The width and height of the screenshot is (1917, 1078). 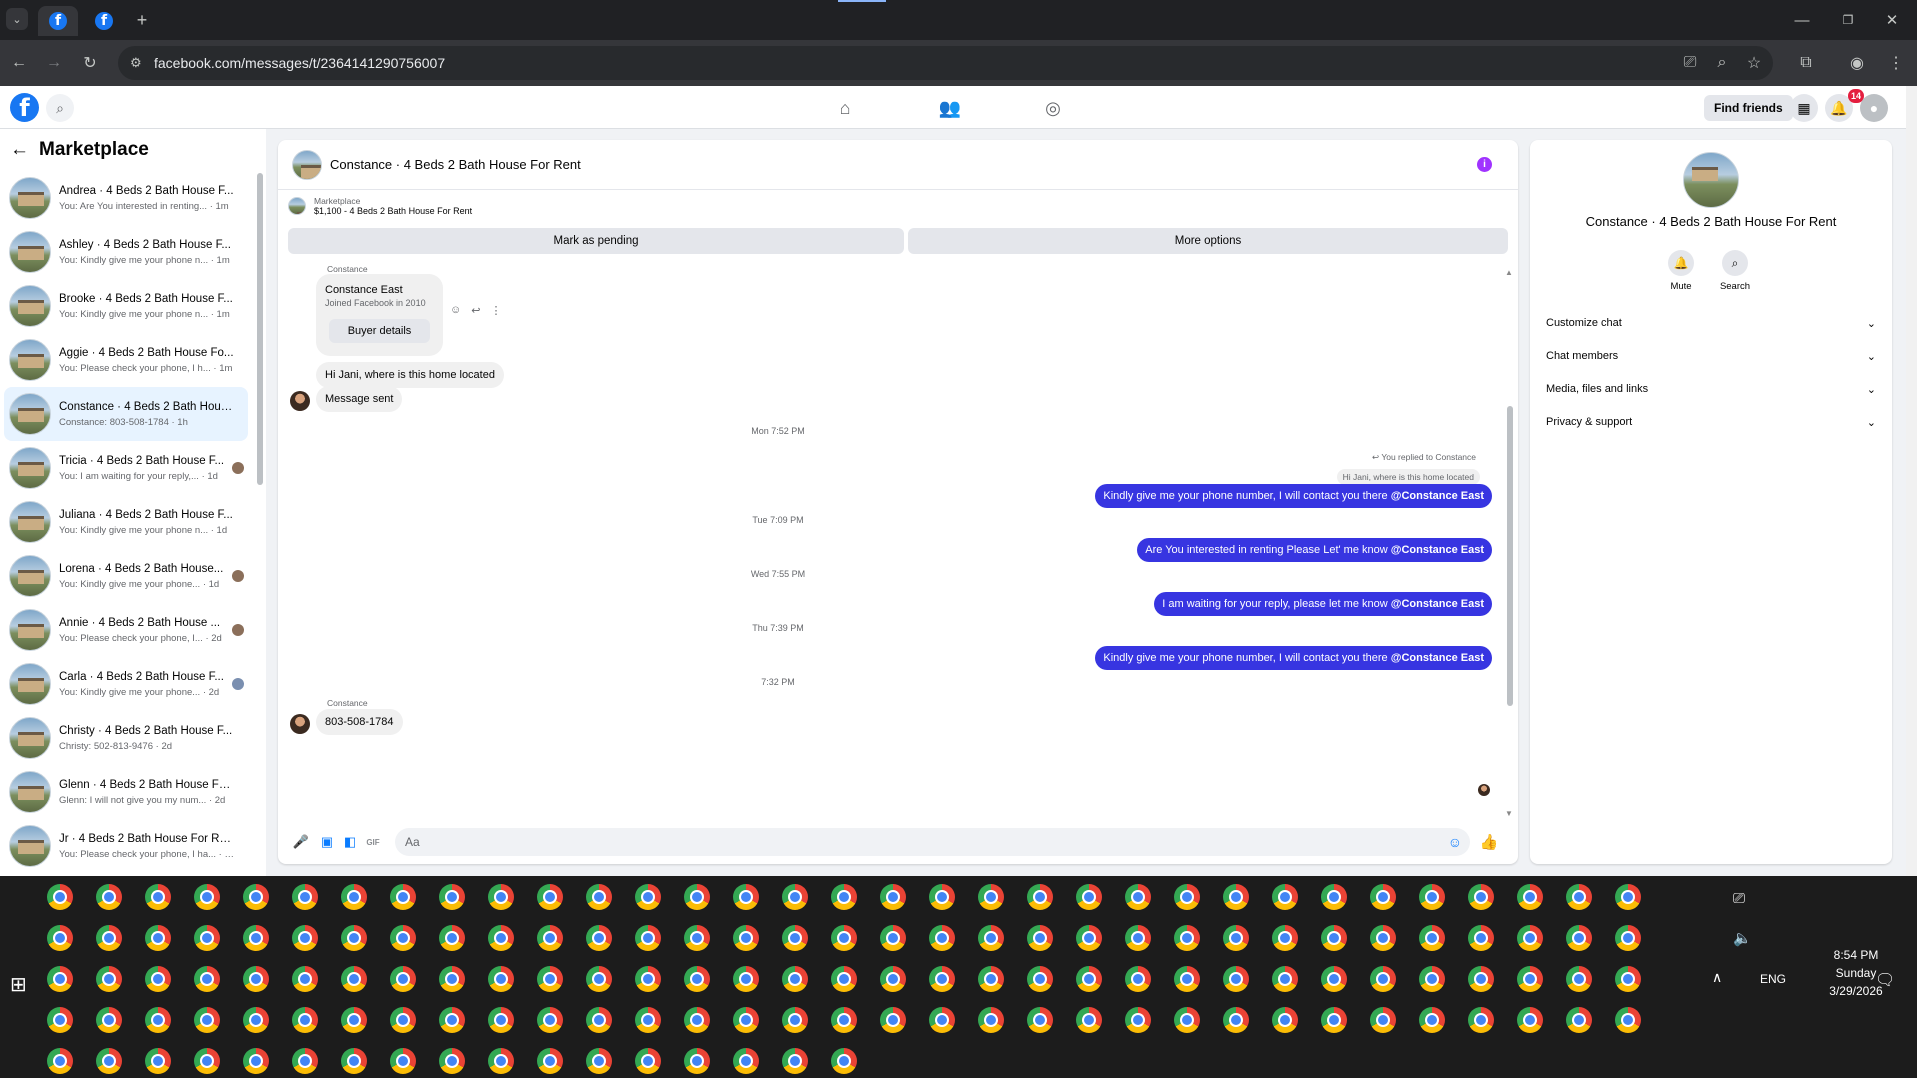 What do you see at coordinates (1911, 481) in the screenshot?
I see `page-scrollbar` at bounding box center [1911, 481].